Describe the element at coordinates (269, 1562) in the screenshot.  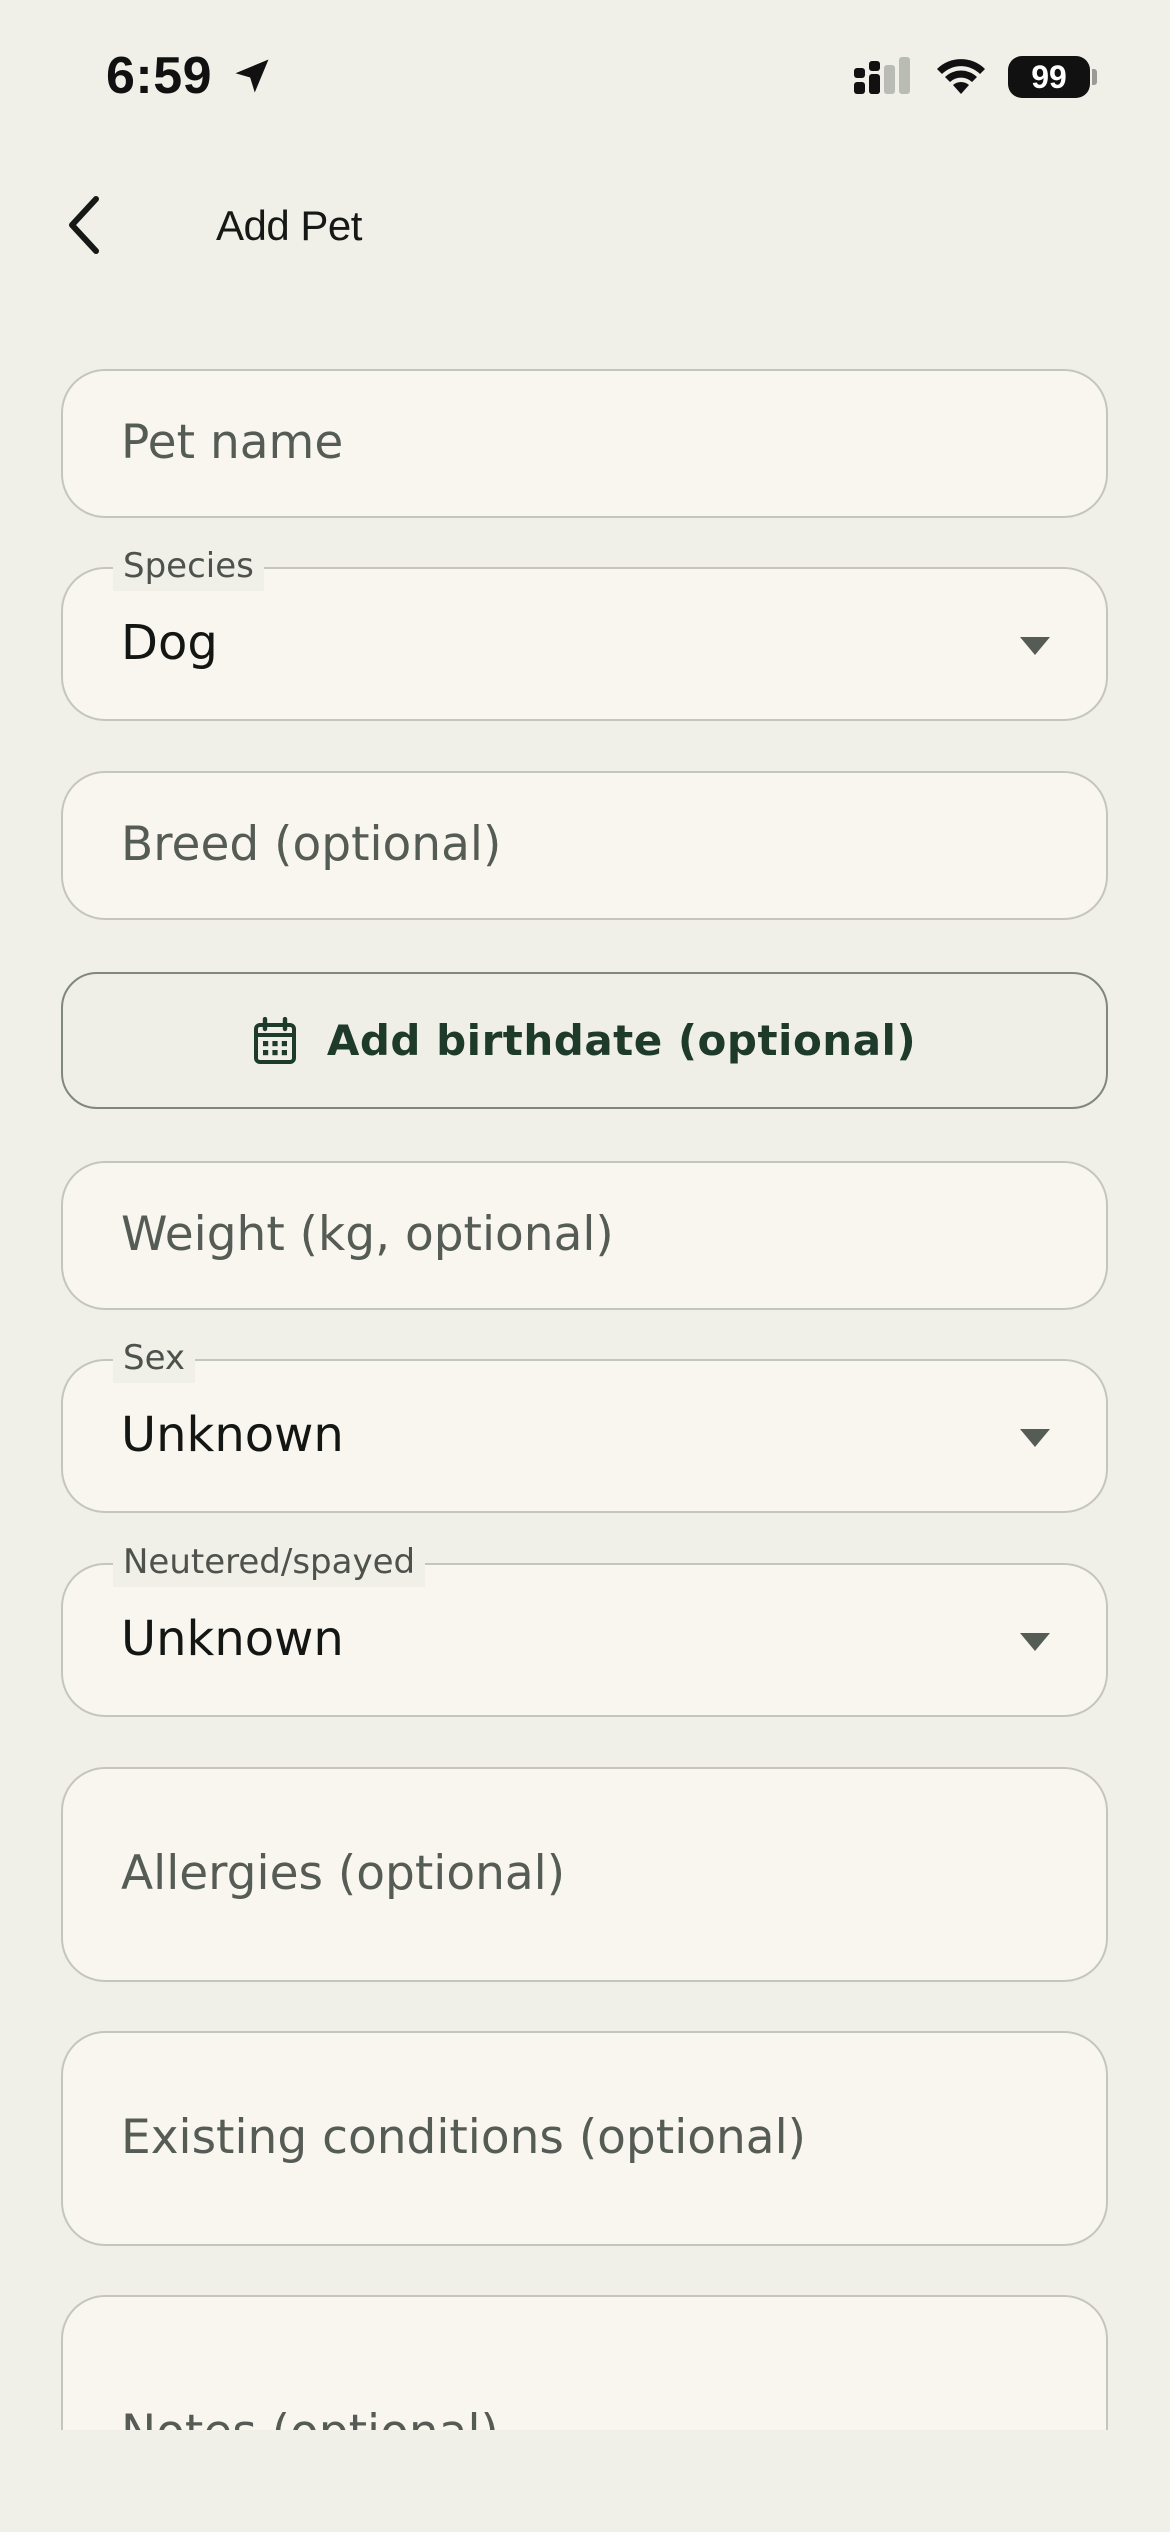
I see `neutered-label: Neutered/spayed` at that location.